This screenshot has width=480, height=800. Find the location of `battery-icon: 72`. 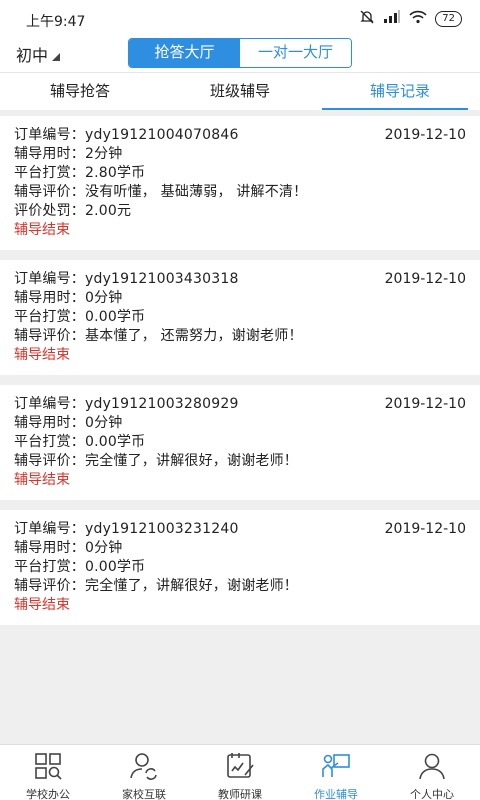

battery-icon: 72 is located at coordinates (448, 18).